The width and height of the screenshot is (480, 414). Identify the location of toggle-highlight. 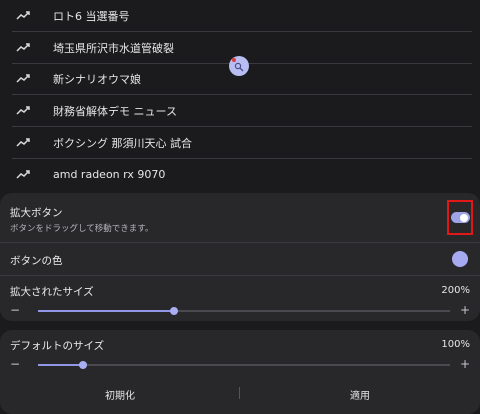
(460, 217).